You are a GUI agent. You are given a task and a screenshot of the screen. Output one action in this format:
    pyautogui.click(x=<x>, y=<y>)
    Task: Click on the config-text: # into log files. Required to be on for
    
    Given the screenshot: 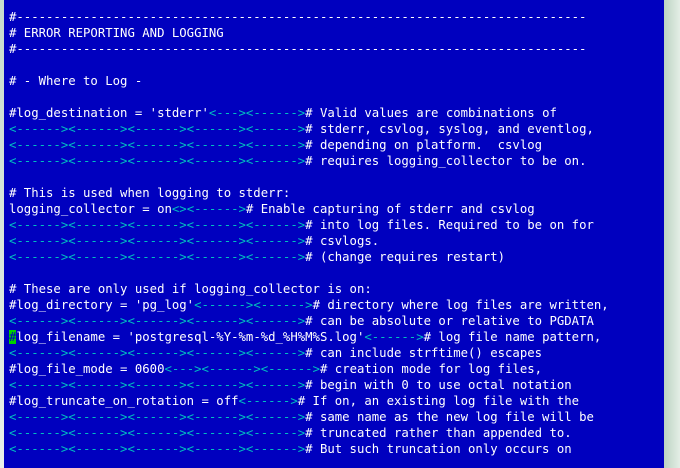 What is the action you would take?
    pyautogui.click(x=449, y=225)
    